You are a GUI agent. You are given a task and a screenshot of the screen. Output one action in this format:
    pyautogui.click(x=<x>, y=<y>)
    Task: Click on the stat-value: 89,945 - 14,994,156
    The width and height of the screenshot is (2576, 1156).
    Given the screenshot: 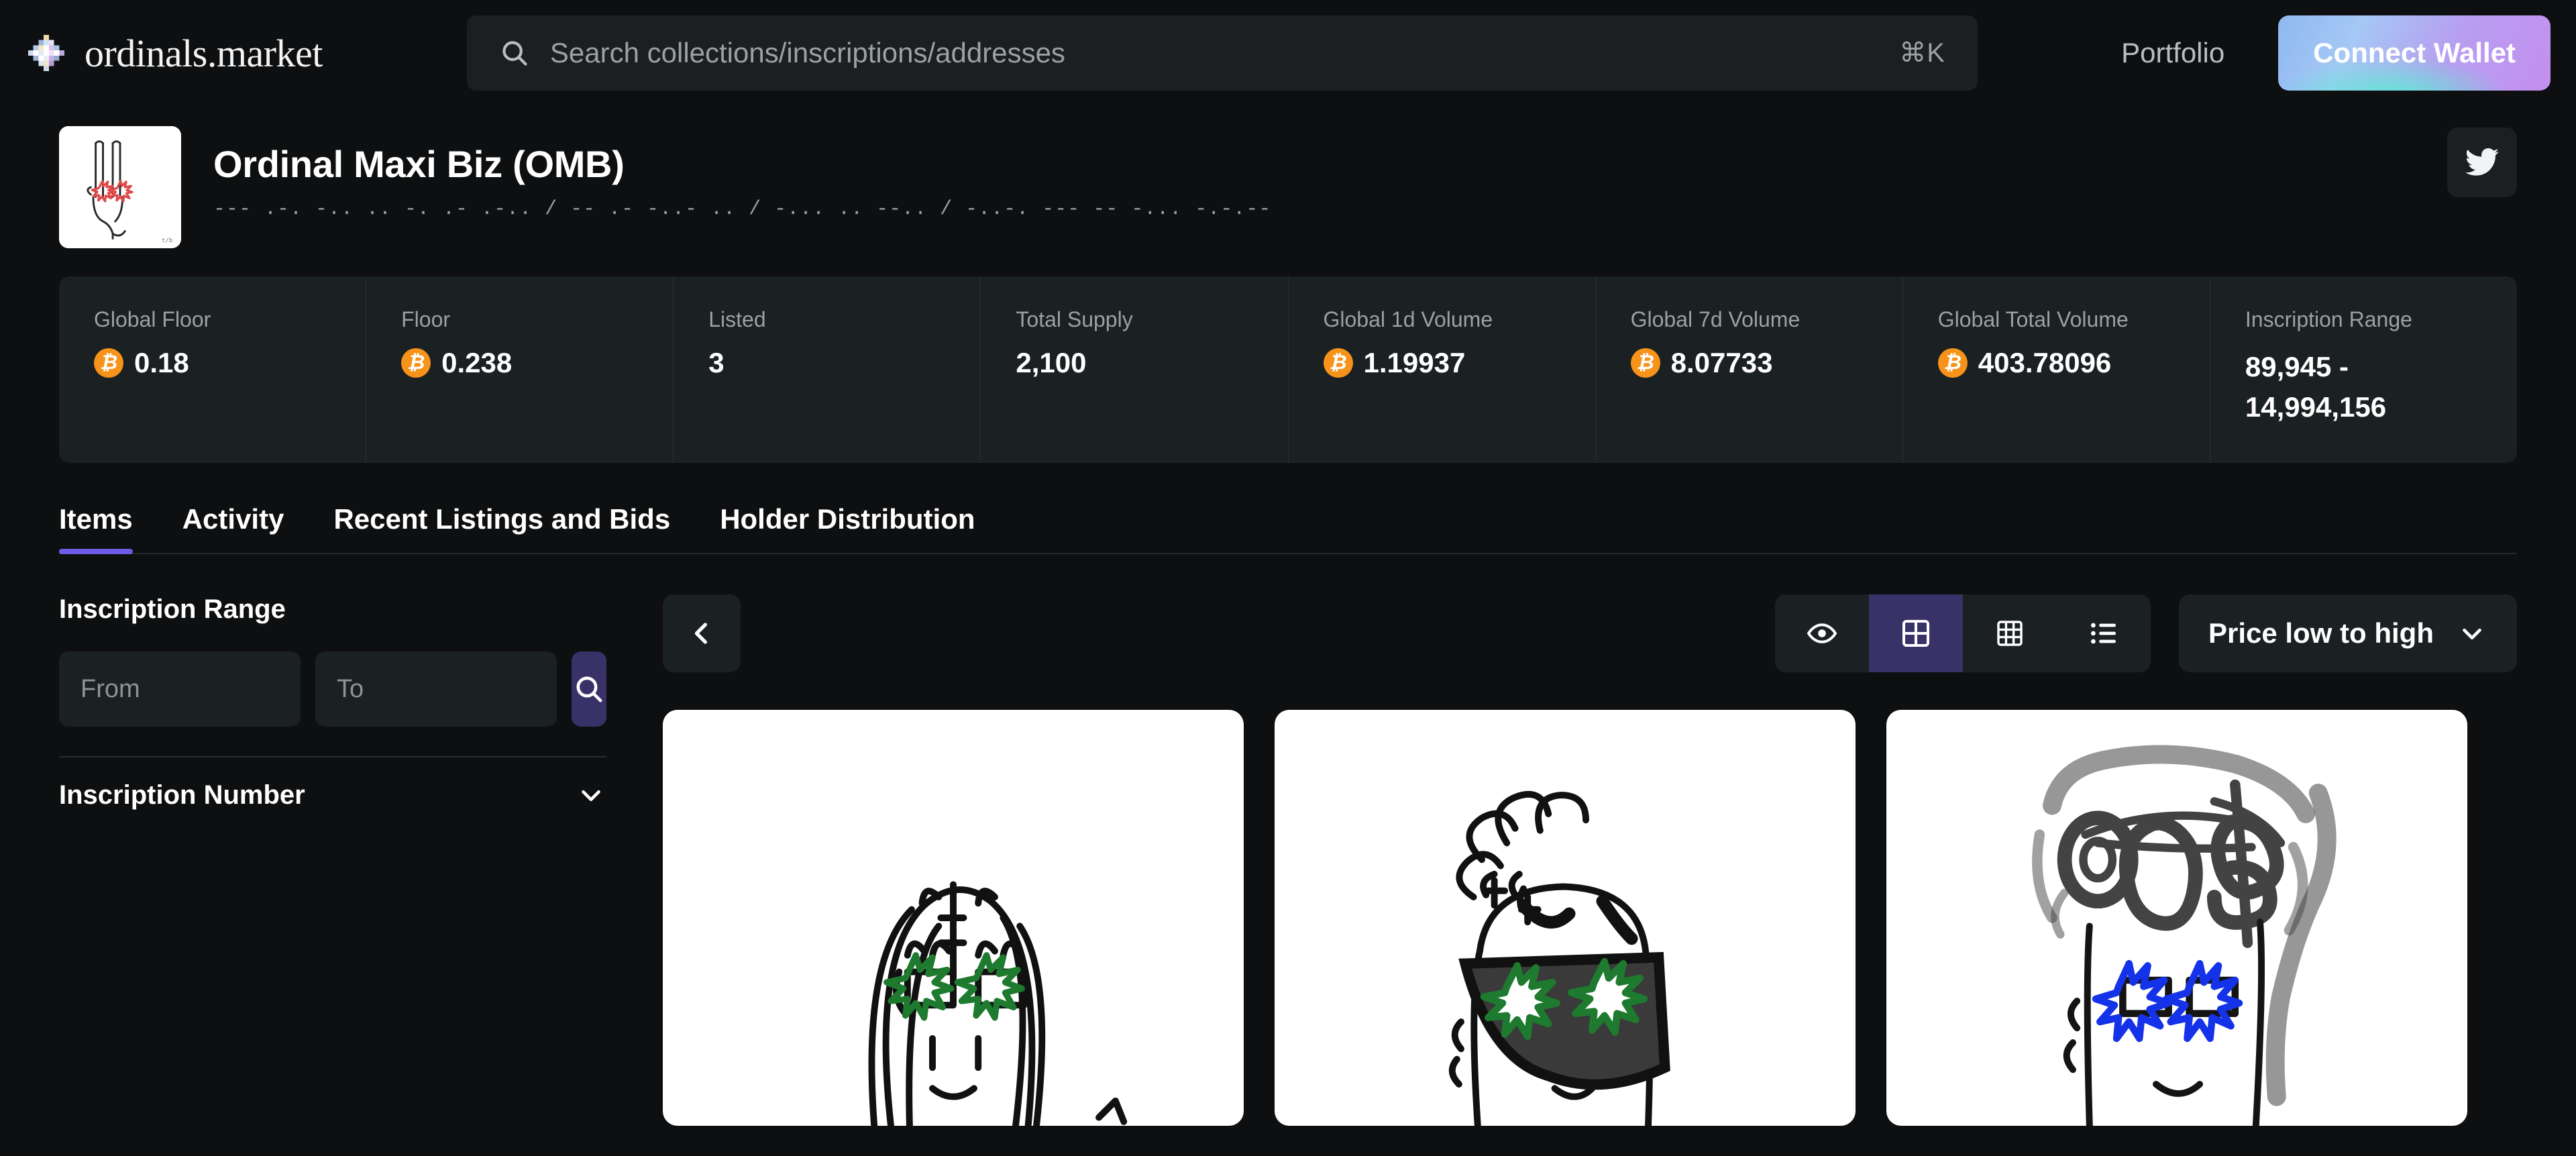 What is the action you would take?
    pyautogui.click(x=2316, y=387)
    